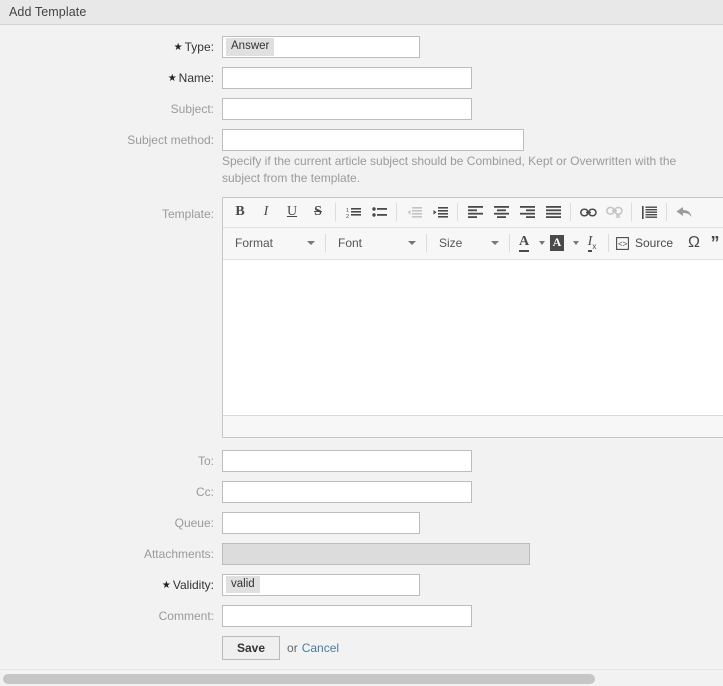  Describe the element at coordinates (376, 553) in the screenshot. I see `attachments-select` at that location.